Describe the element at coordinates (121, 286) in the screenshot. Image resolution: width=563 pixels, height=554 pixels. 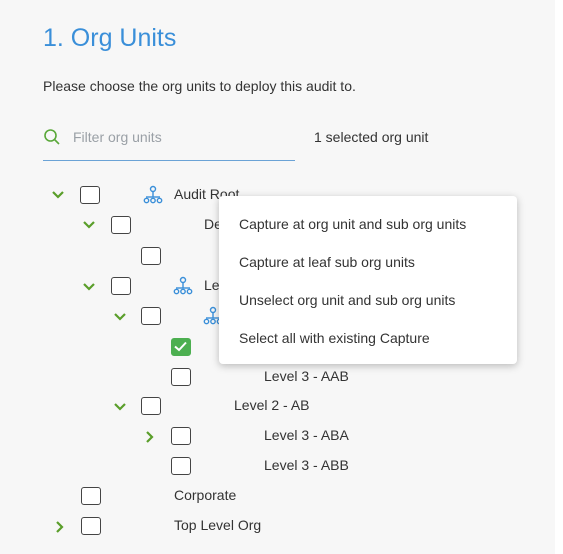
I see `checkbox-le` at that location.